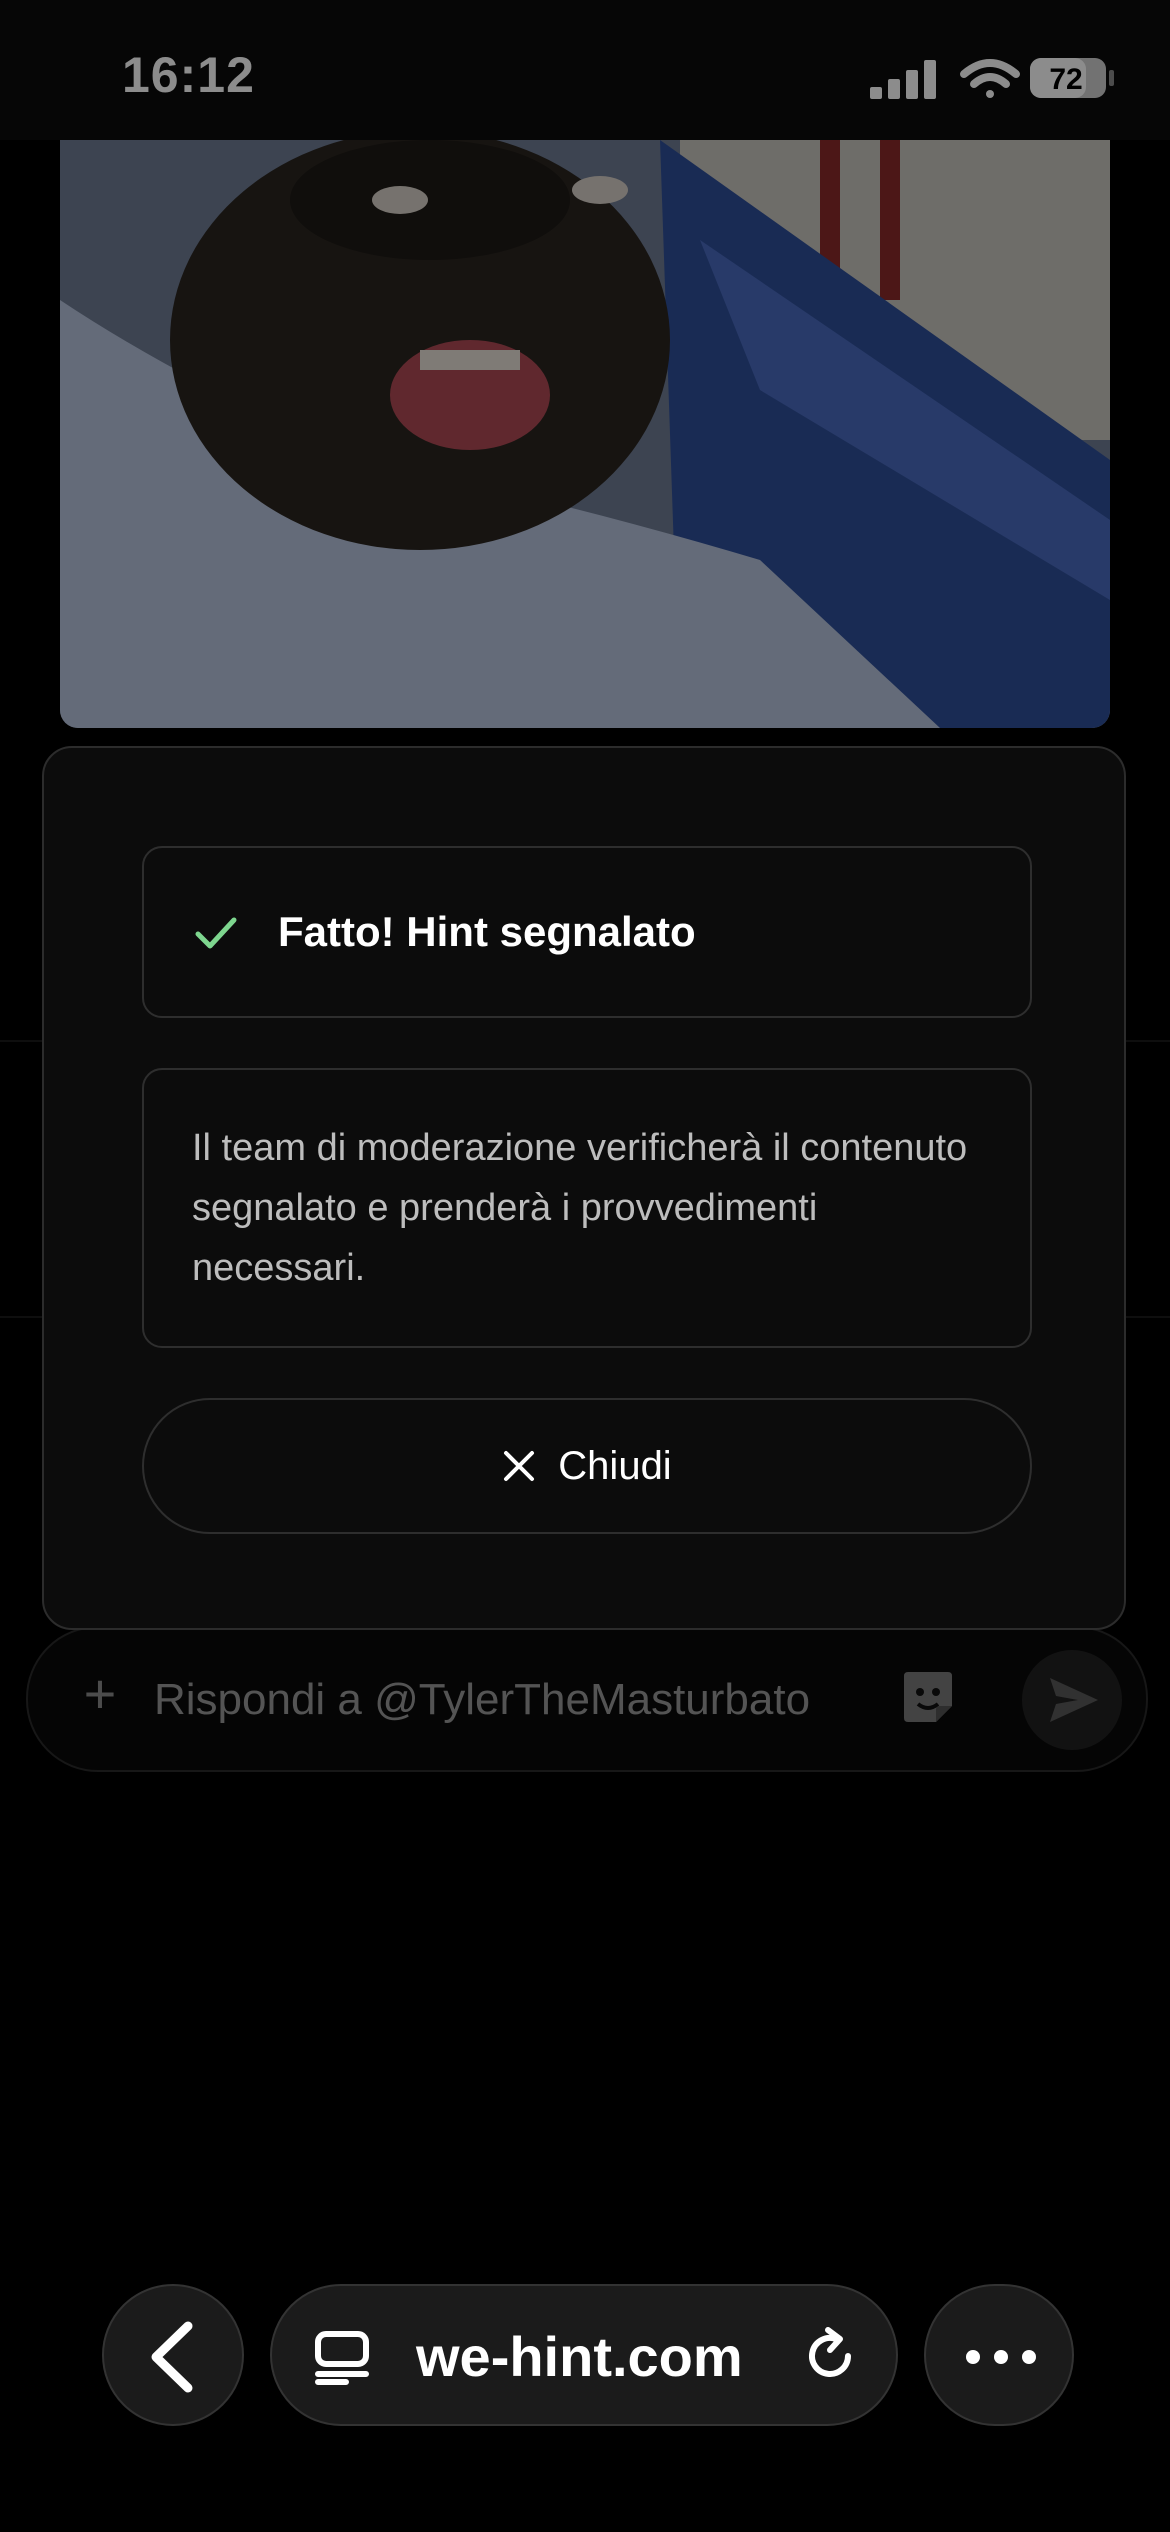 This screenshot has width=1170, height=2532. I want to click on status-time: 16:12, so click(188, 75).